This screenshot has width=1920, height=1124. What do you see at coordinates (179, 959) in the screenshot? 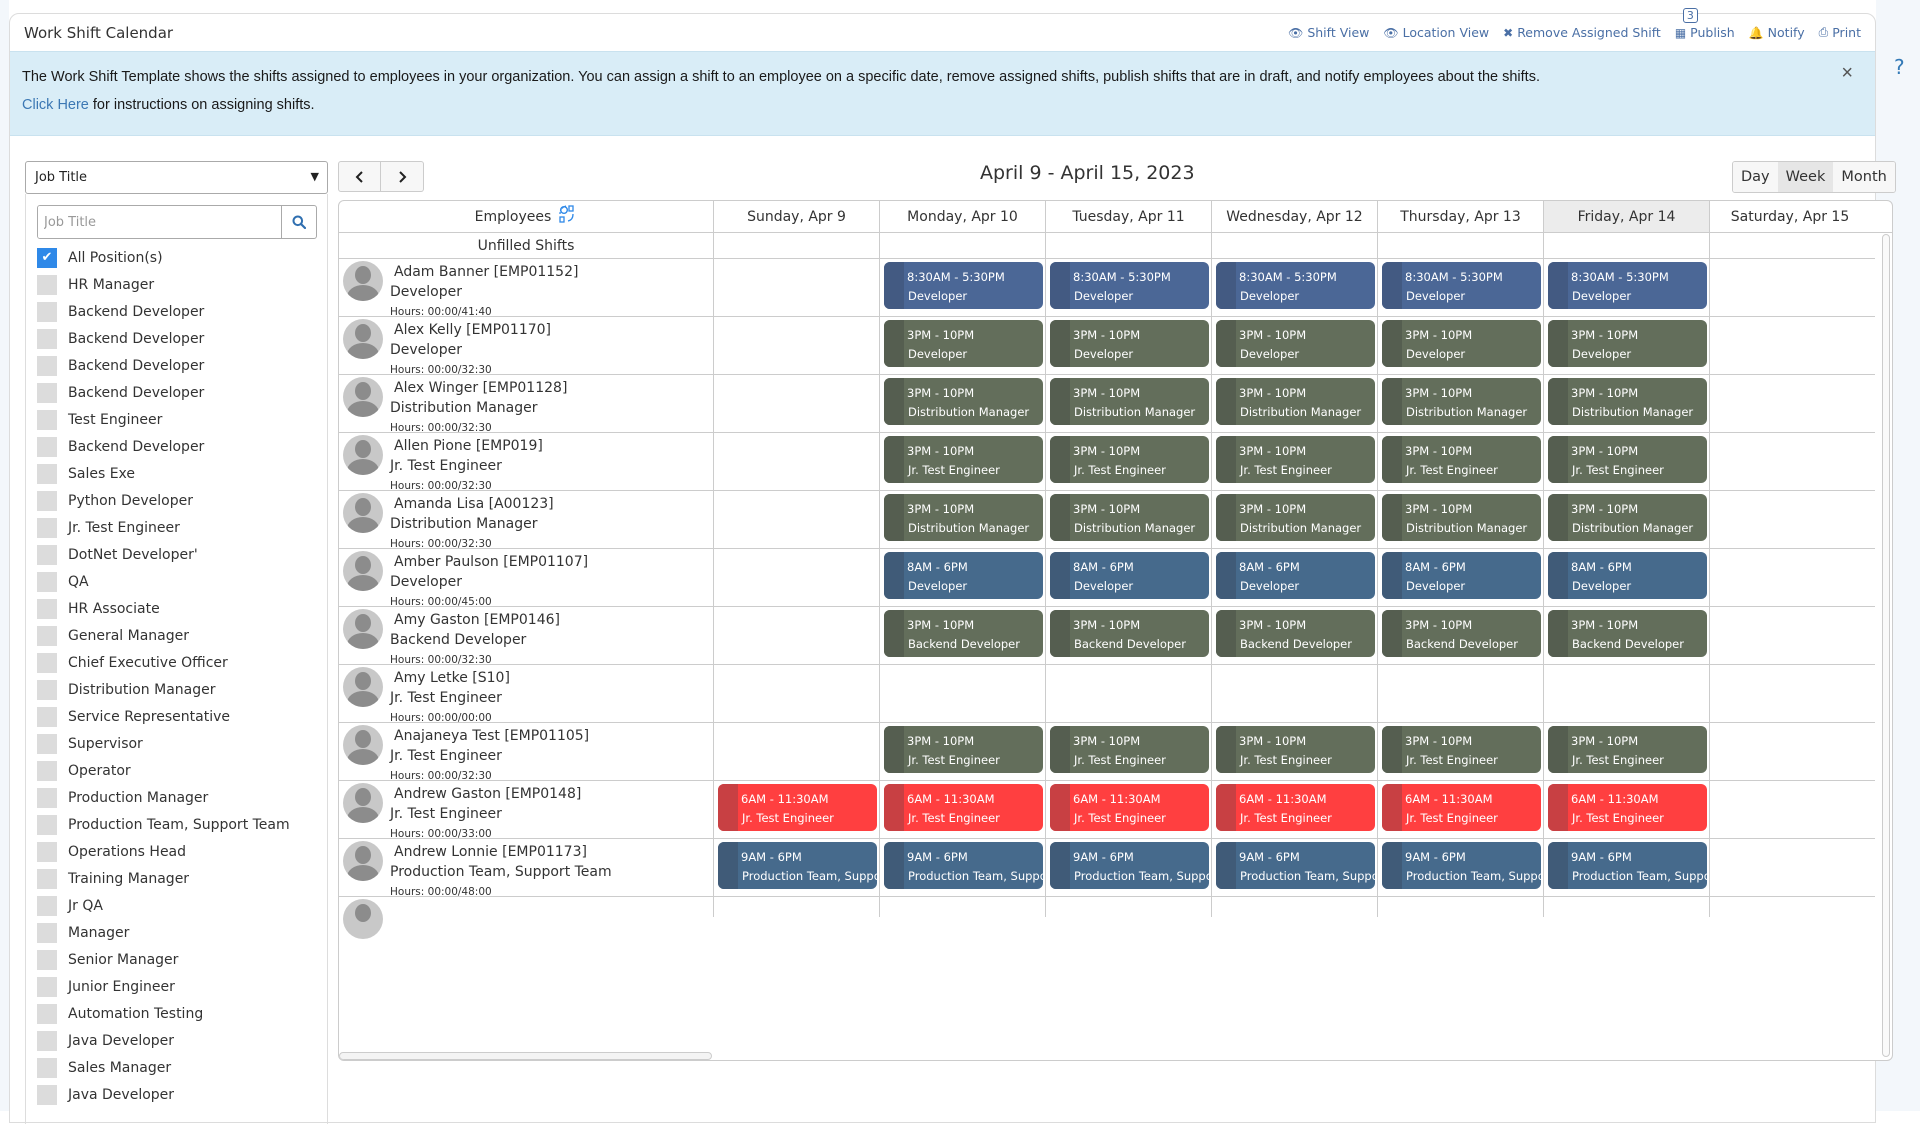
I see `position-option: Senior Manager` at bounding box center [179, 959].